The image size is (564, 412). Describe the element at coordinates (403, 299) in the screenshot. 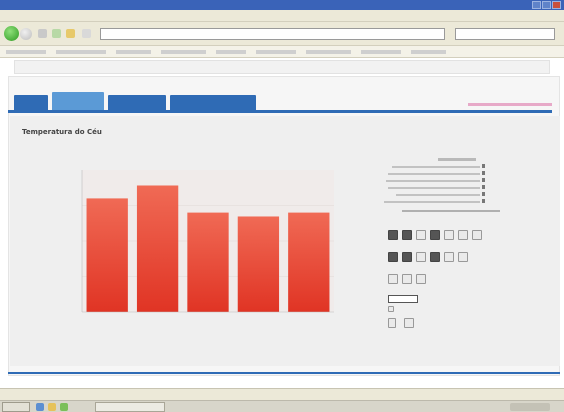

I see `tooltip` at that location.